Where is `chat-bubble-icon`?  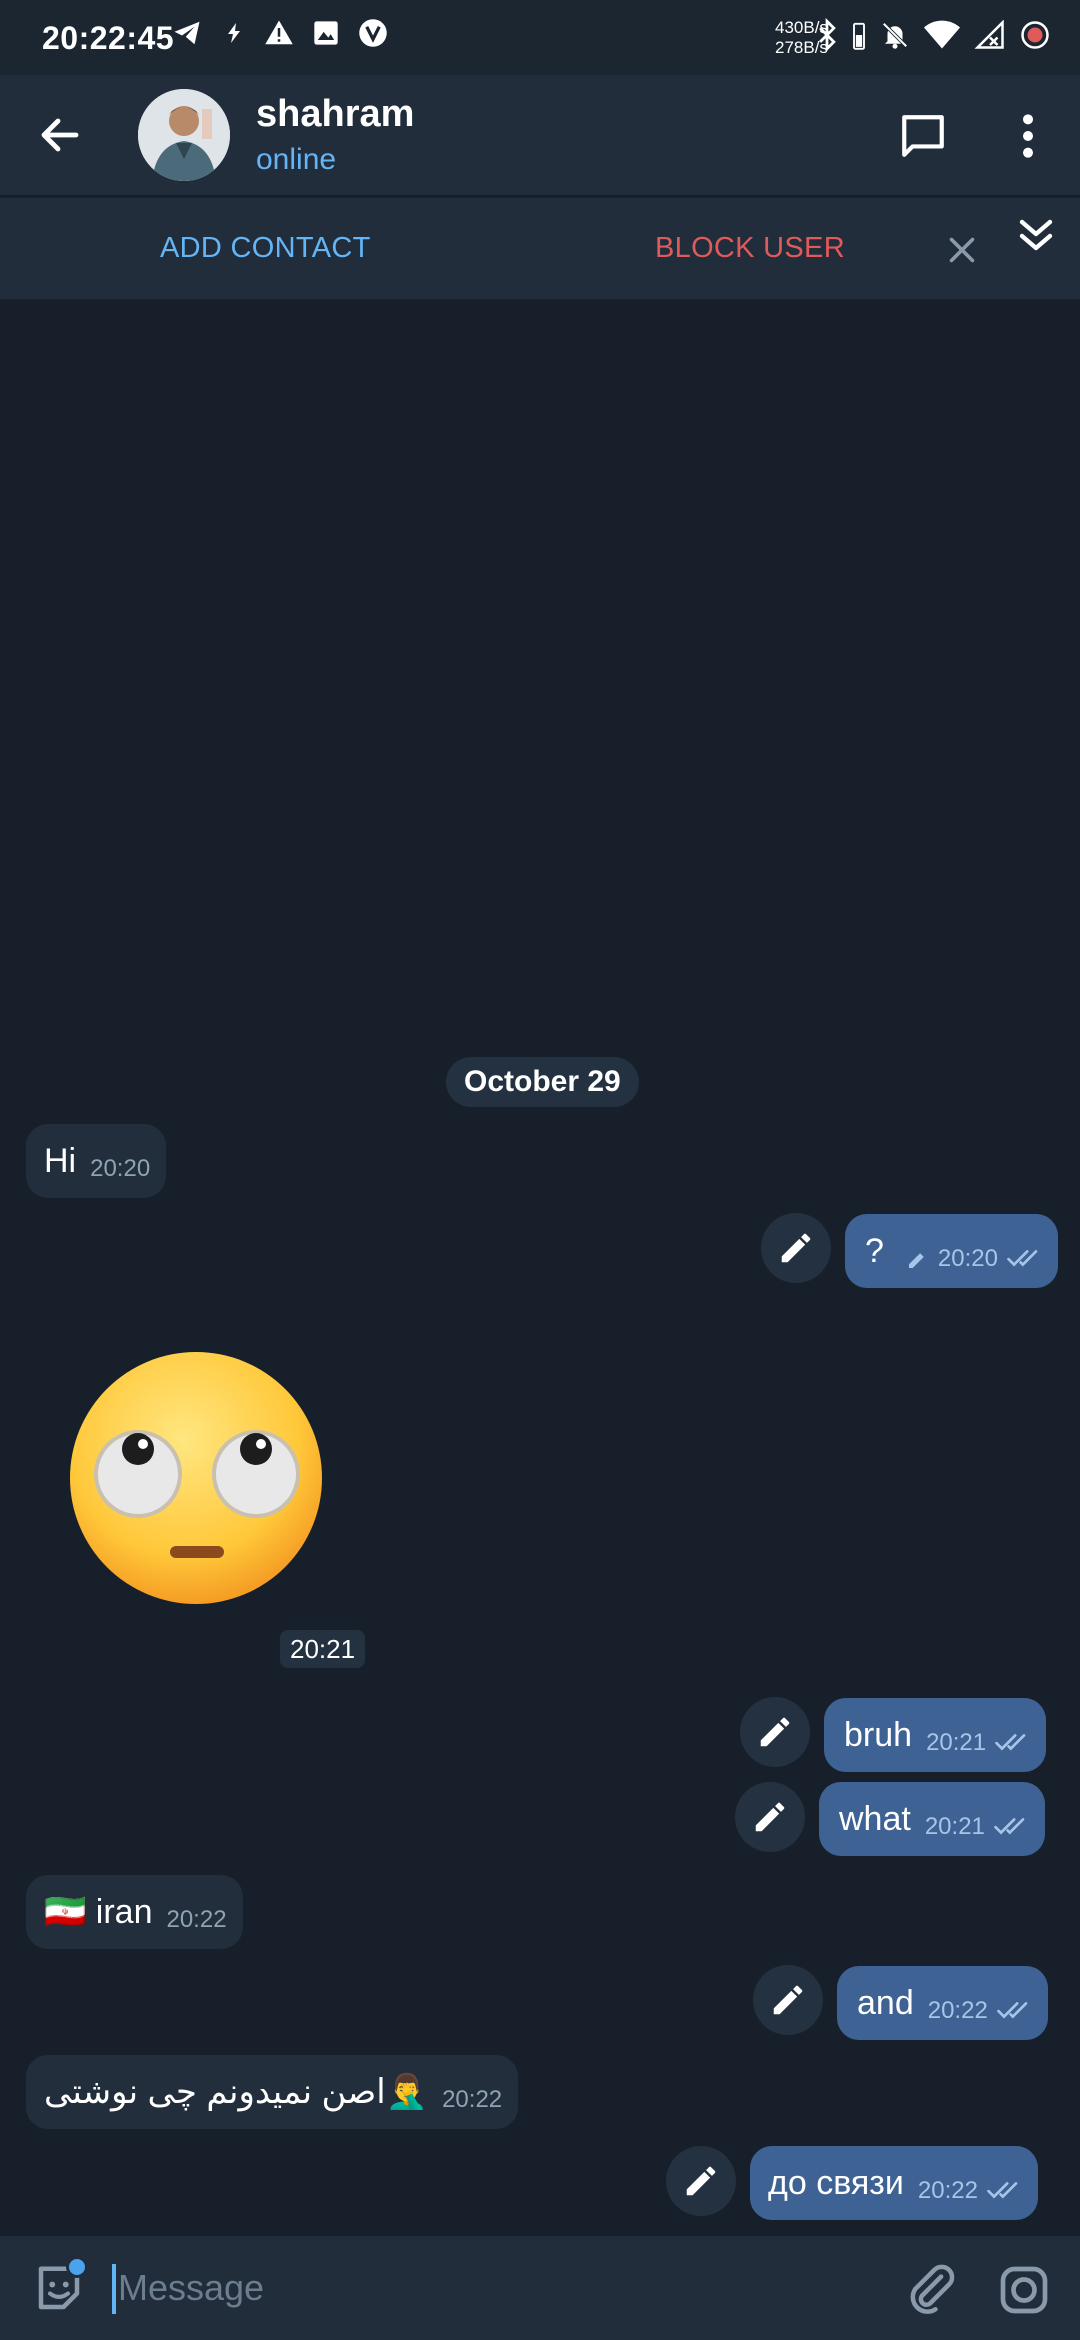 chat-bubble-icon is located at coordinates (923, 136).